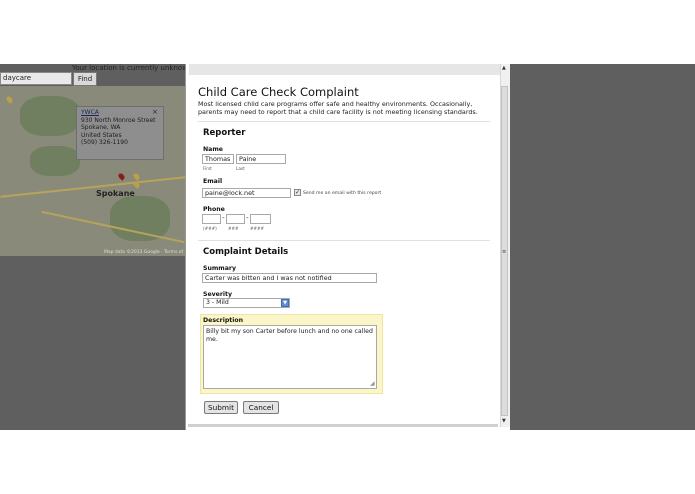 The image size is (695, 494). Describe the element at coordinates (240, 168) in the screenshot. I see `last-sublabel: Last` at that location.